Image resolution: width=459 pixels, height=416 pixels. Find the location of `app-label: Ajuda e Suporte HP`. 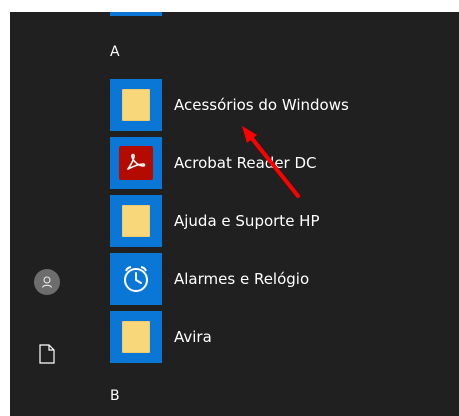

app-label: Ajuda e Suporte HP is located at coordinates (247, 221).